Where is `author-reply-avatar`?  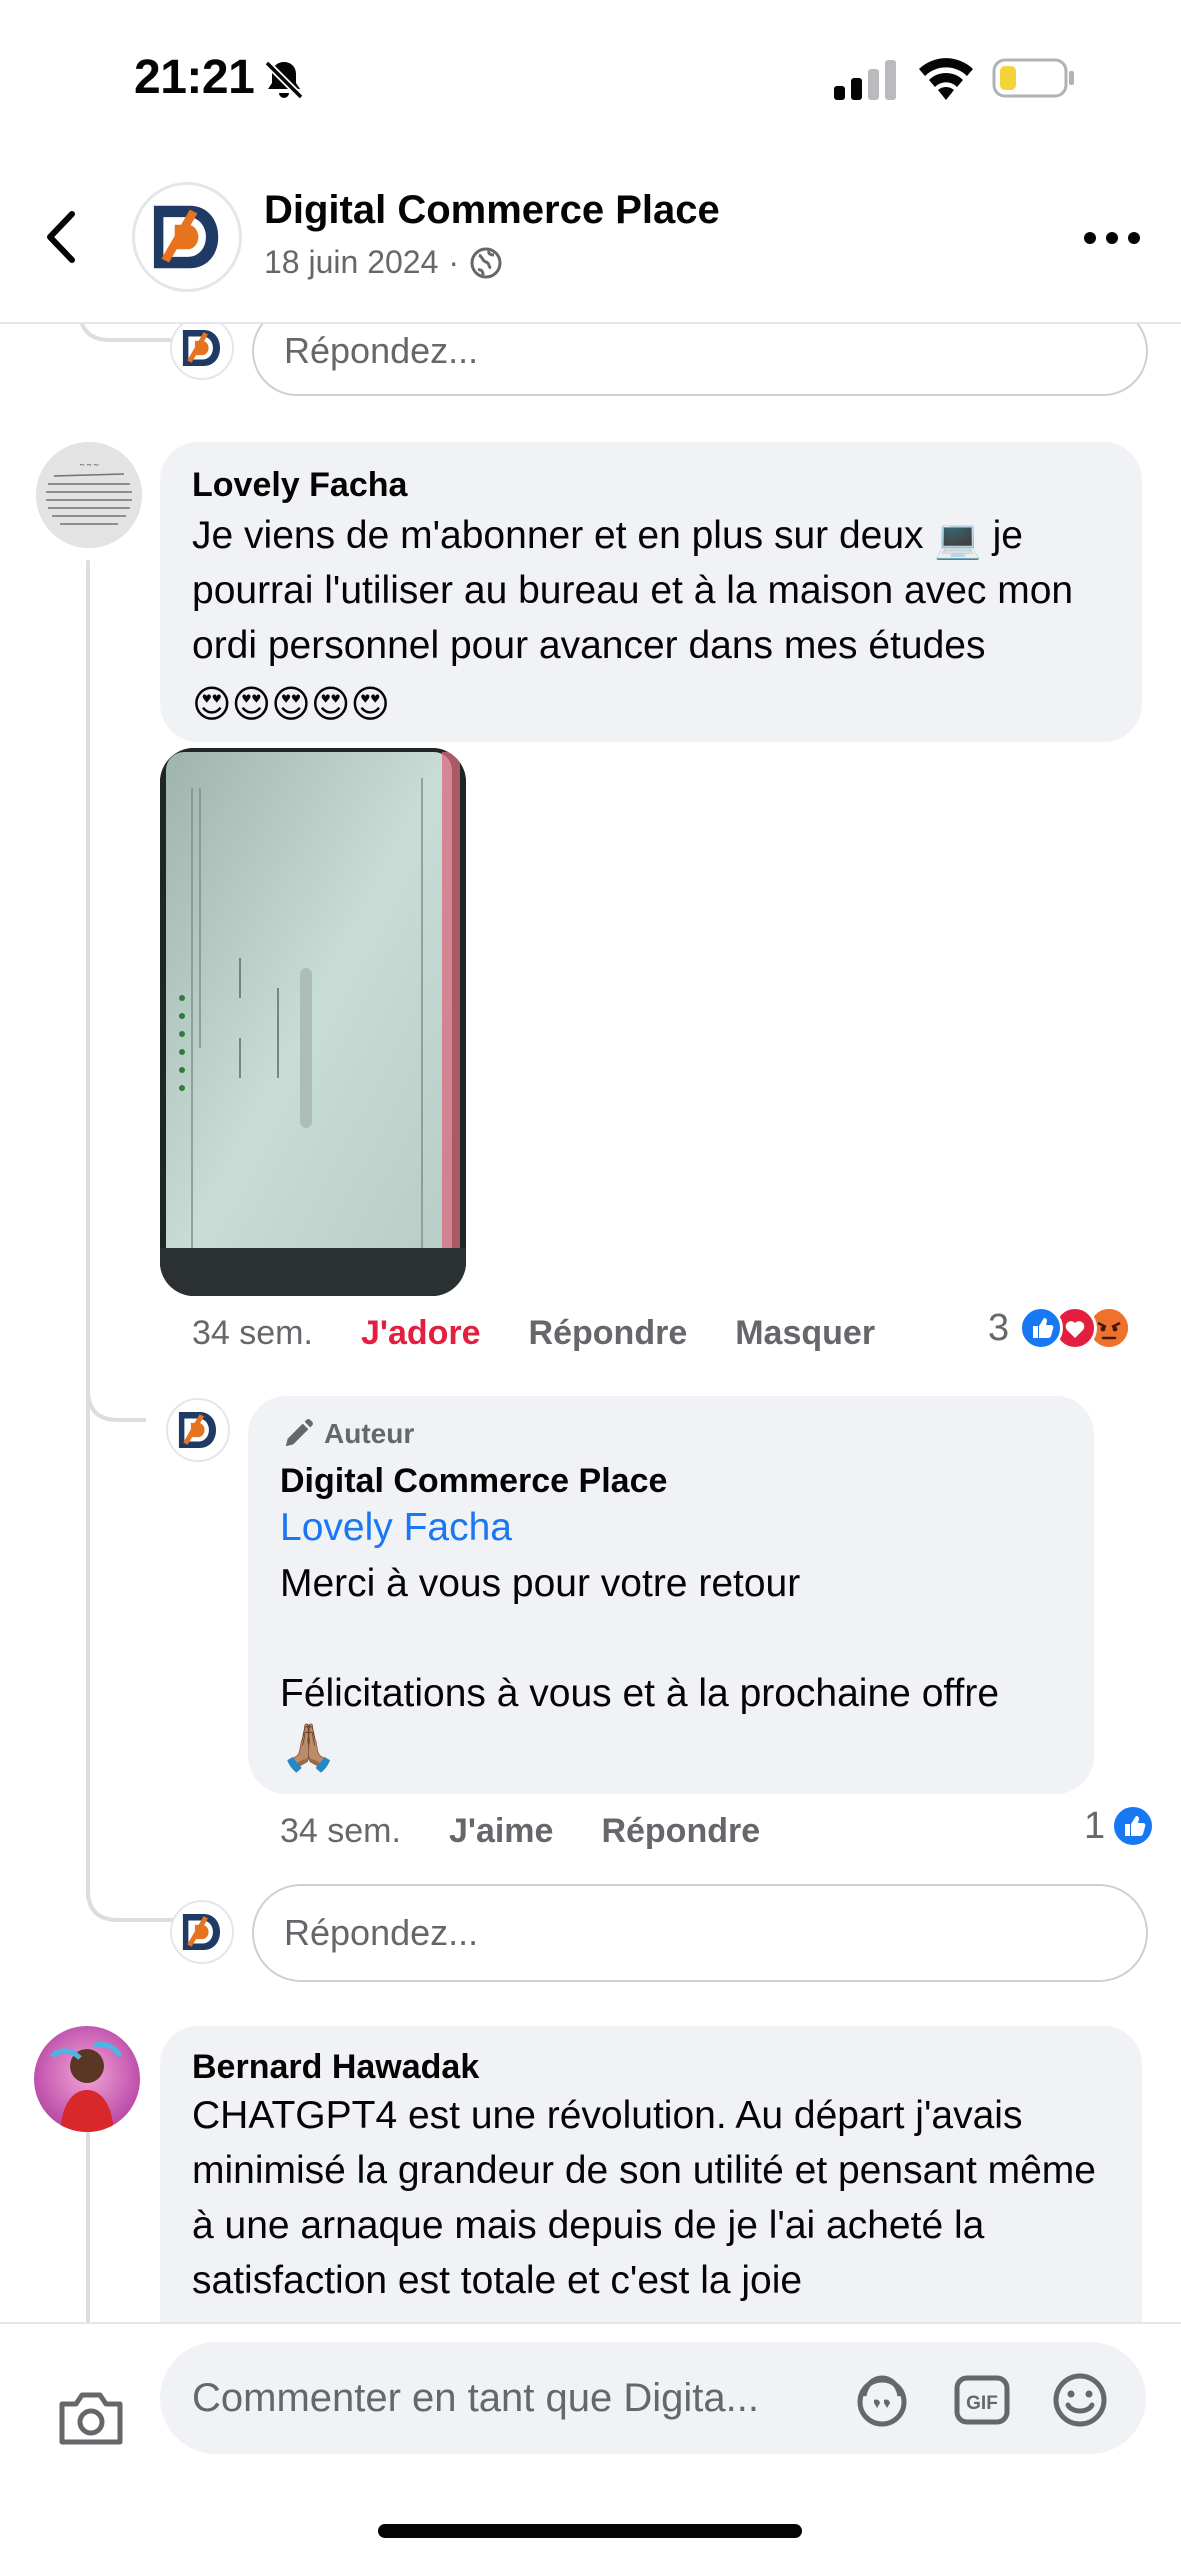 author-reply-avatar is located at coordinates (198, 1430).